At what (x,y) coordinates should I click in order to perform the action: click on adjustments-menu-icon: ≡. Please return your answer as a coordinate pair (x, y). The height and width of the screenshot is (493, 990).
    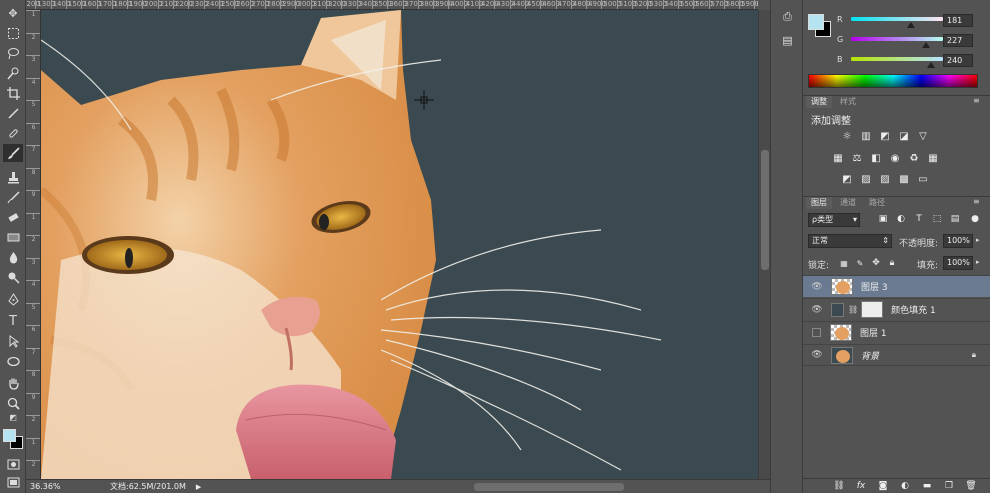
    Looking at the image, I should click on (976, 100).